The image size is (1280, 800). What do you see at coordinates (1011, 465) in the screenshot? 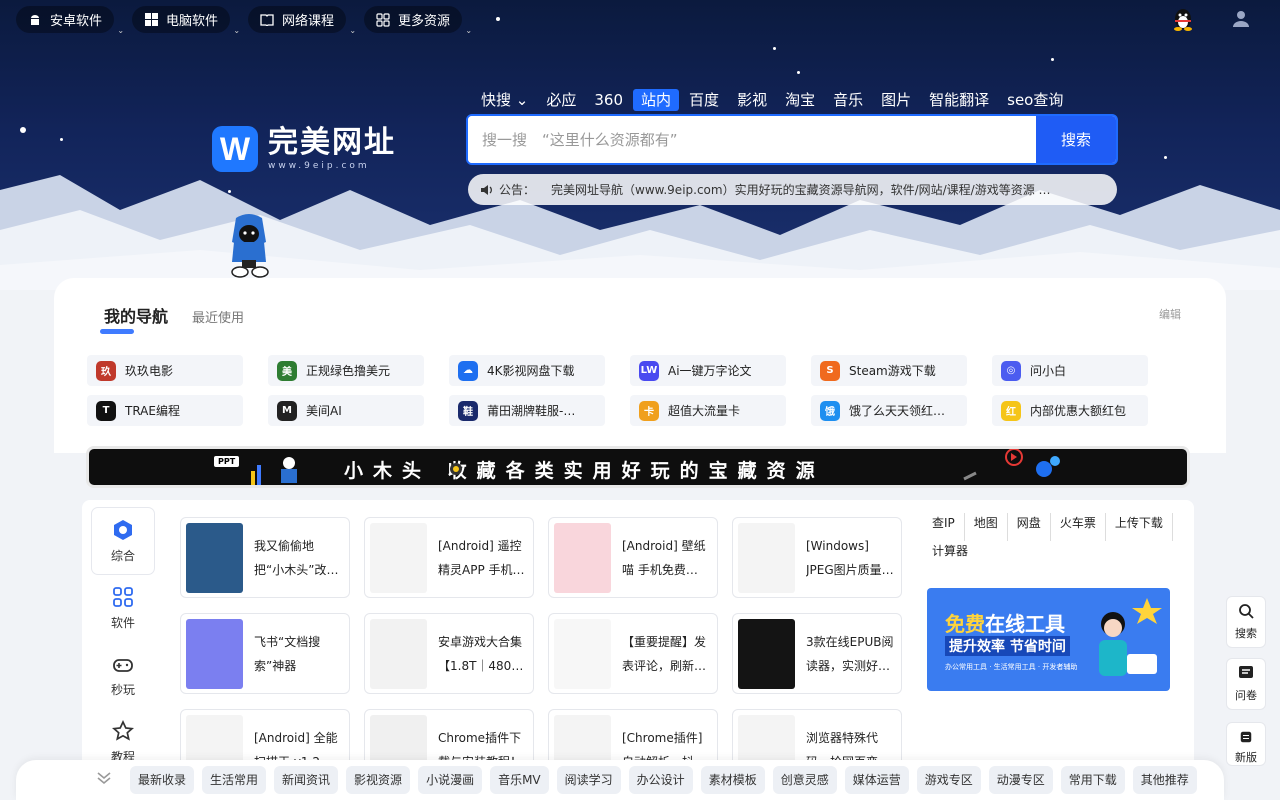
I see `banner-decor` at bounding box center [1011, 465].